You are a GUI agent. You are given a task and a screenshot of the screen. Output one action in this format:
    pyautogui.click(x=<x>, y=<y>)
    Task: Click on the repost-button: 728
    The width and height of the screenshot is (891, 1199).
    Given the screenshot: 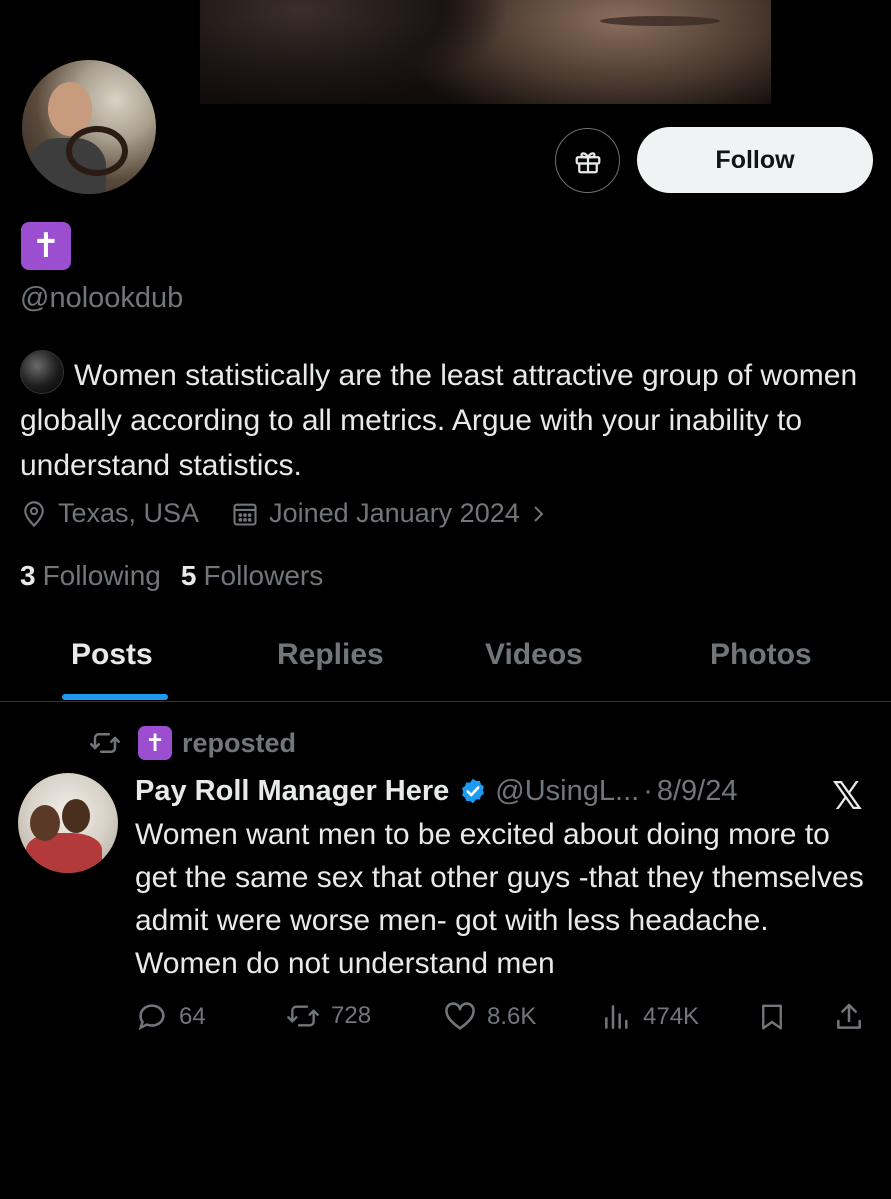 What is the action you would take?
    pyautogui.click(x=328, y=1016)
    